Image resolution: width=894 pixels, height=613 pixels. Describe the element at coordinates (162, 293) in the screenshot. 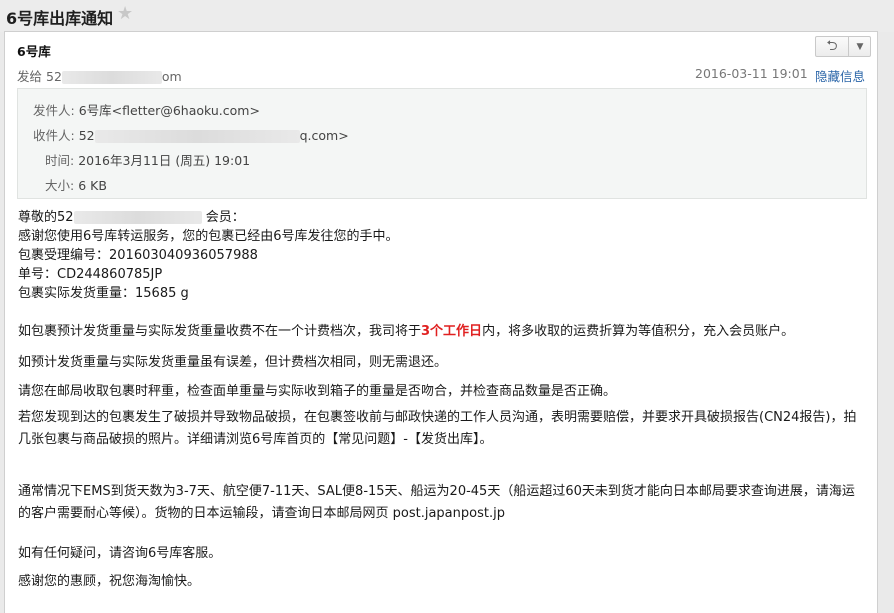

I see `weight-value: 15685 g` at that location.